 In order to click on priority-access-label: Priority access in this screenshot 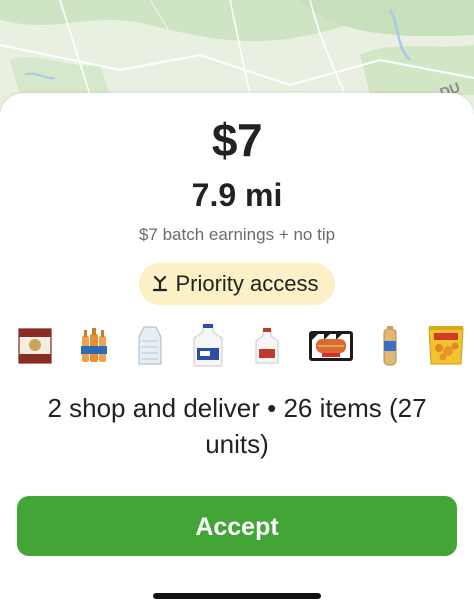, I will do `click(247, 283)`.